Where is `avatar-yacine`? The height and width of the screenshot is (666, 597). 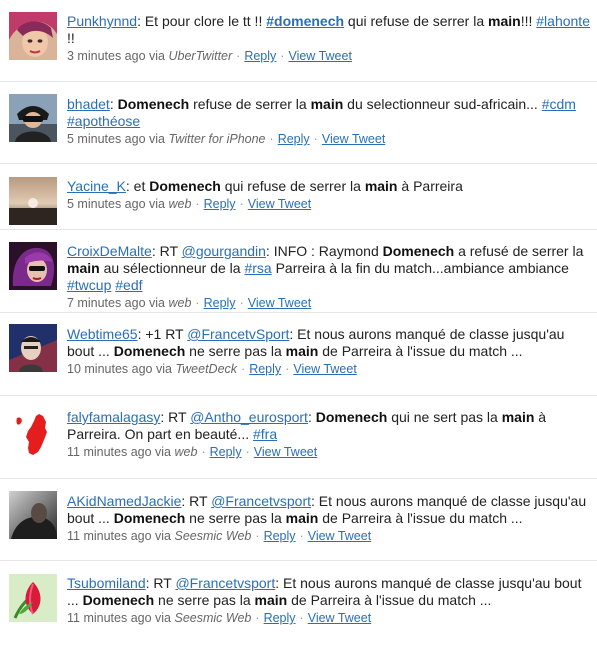
avatar-yacine is located at coordinates (33, 201).